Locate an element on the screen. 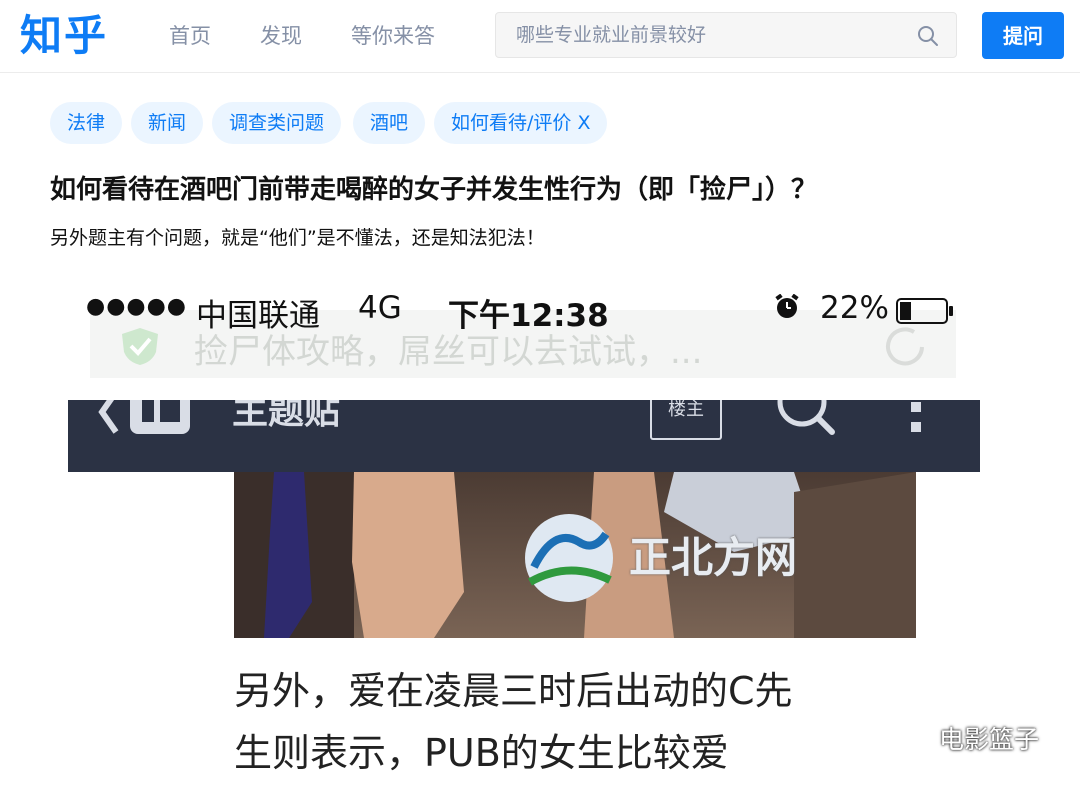  caption-line-1: 另外，爱在凌晨三时后出动的C先 is located at coordinates (513, 691).